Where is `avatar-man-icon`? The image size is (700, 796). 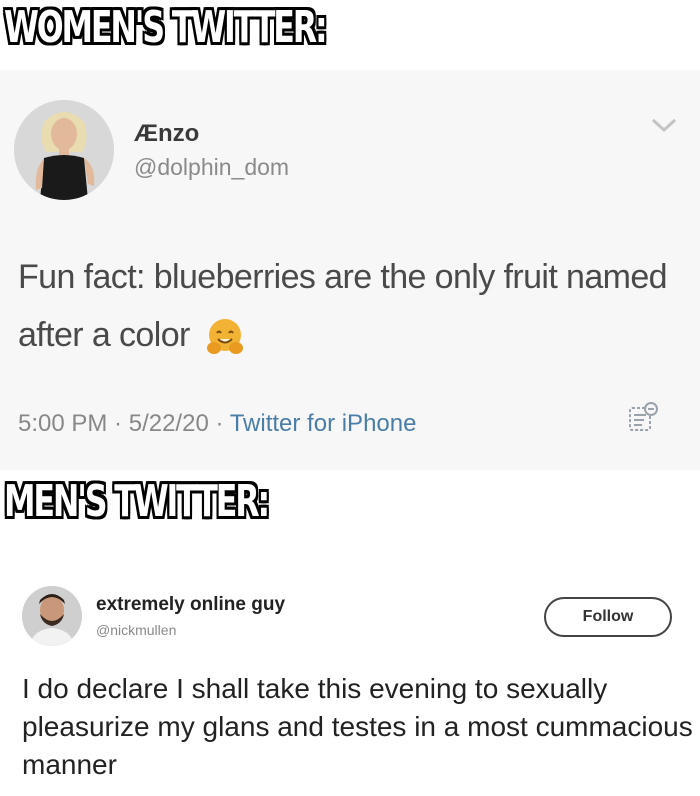
avatar-man-icon is located at coordinates (52, 616).